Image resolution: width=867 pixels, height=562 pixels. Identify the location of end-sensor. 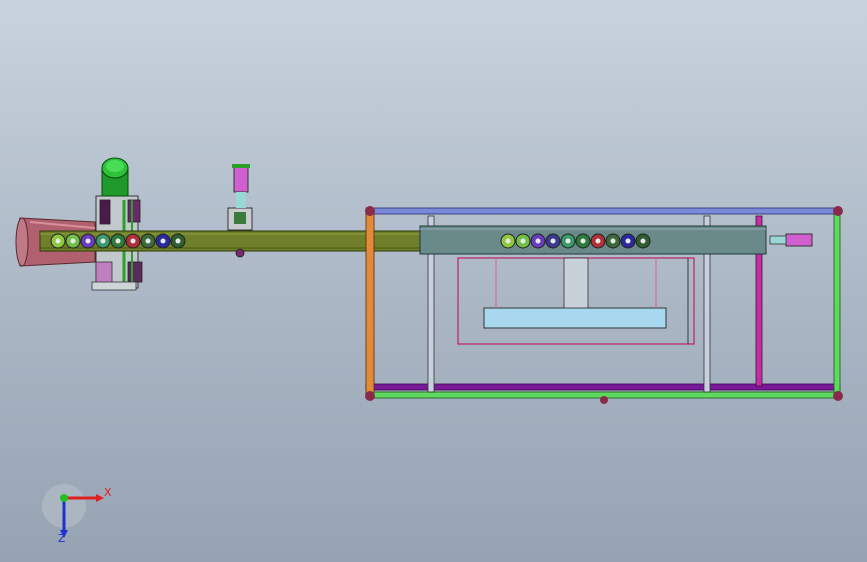
(791, 240).